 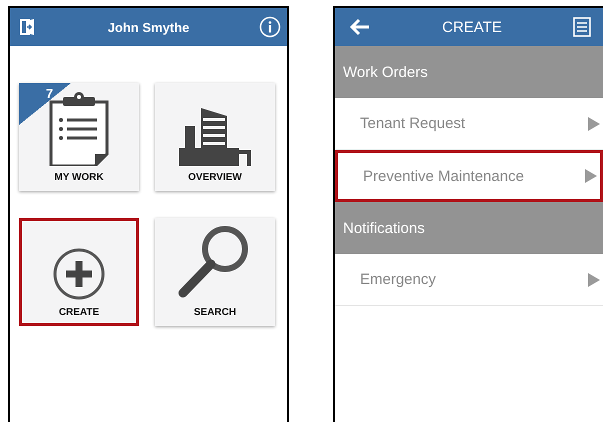 What do you see at coordinates (472, 27) in the screenshot?
I see `screen-title: CREATE` at bounding box center [472, 27].